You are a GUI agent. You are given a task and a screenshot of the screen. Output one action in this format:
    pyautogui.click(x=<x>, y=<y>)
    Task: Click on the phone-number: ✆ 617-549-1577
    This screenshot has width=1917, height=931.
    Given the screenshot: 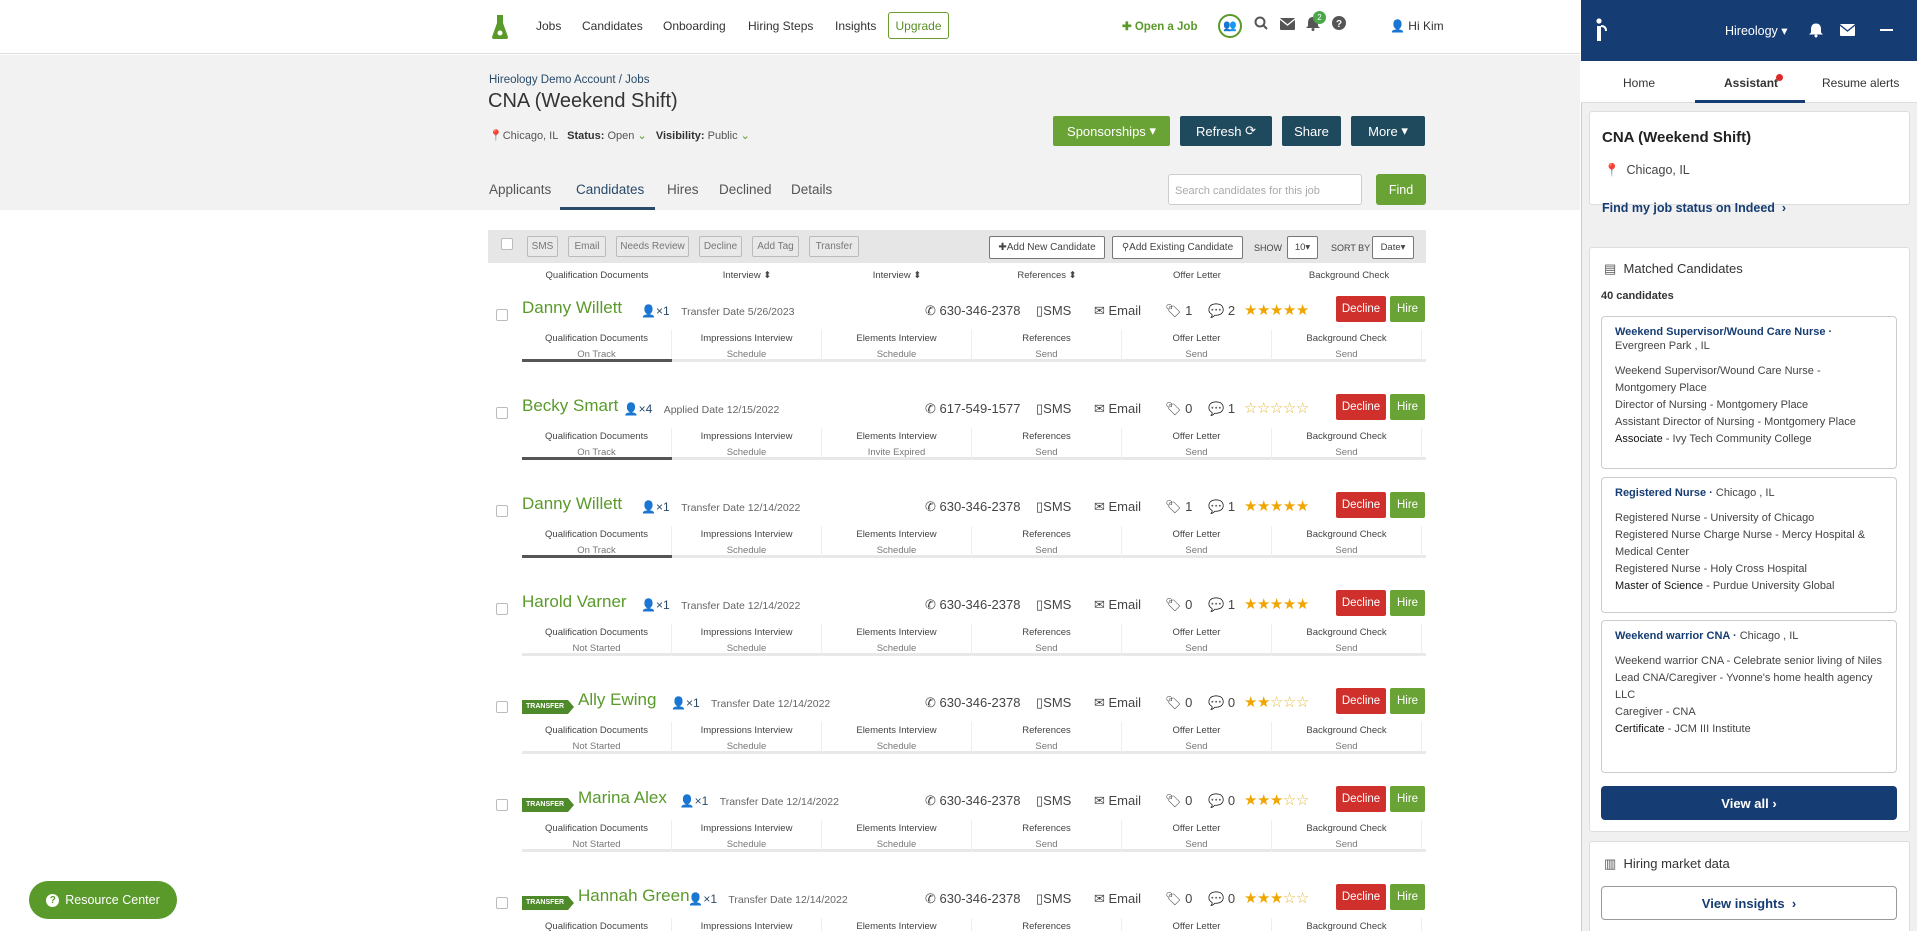 What is the action you would take?
    pyautogui.click(x=972, y=409)
    